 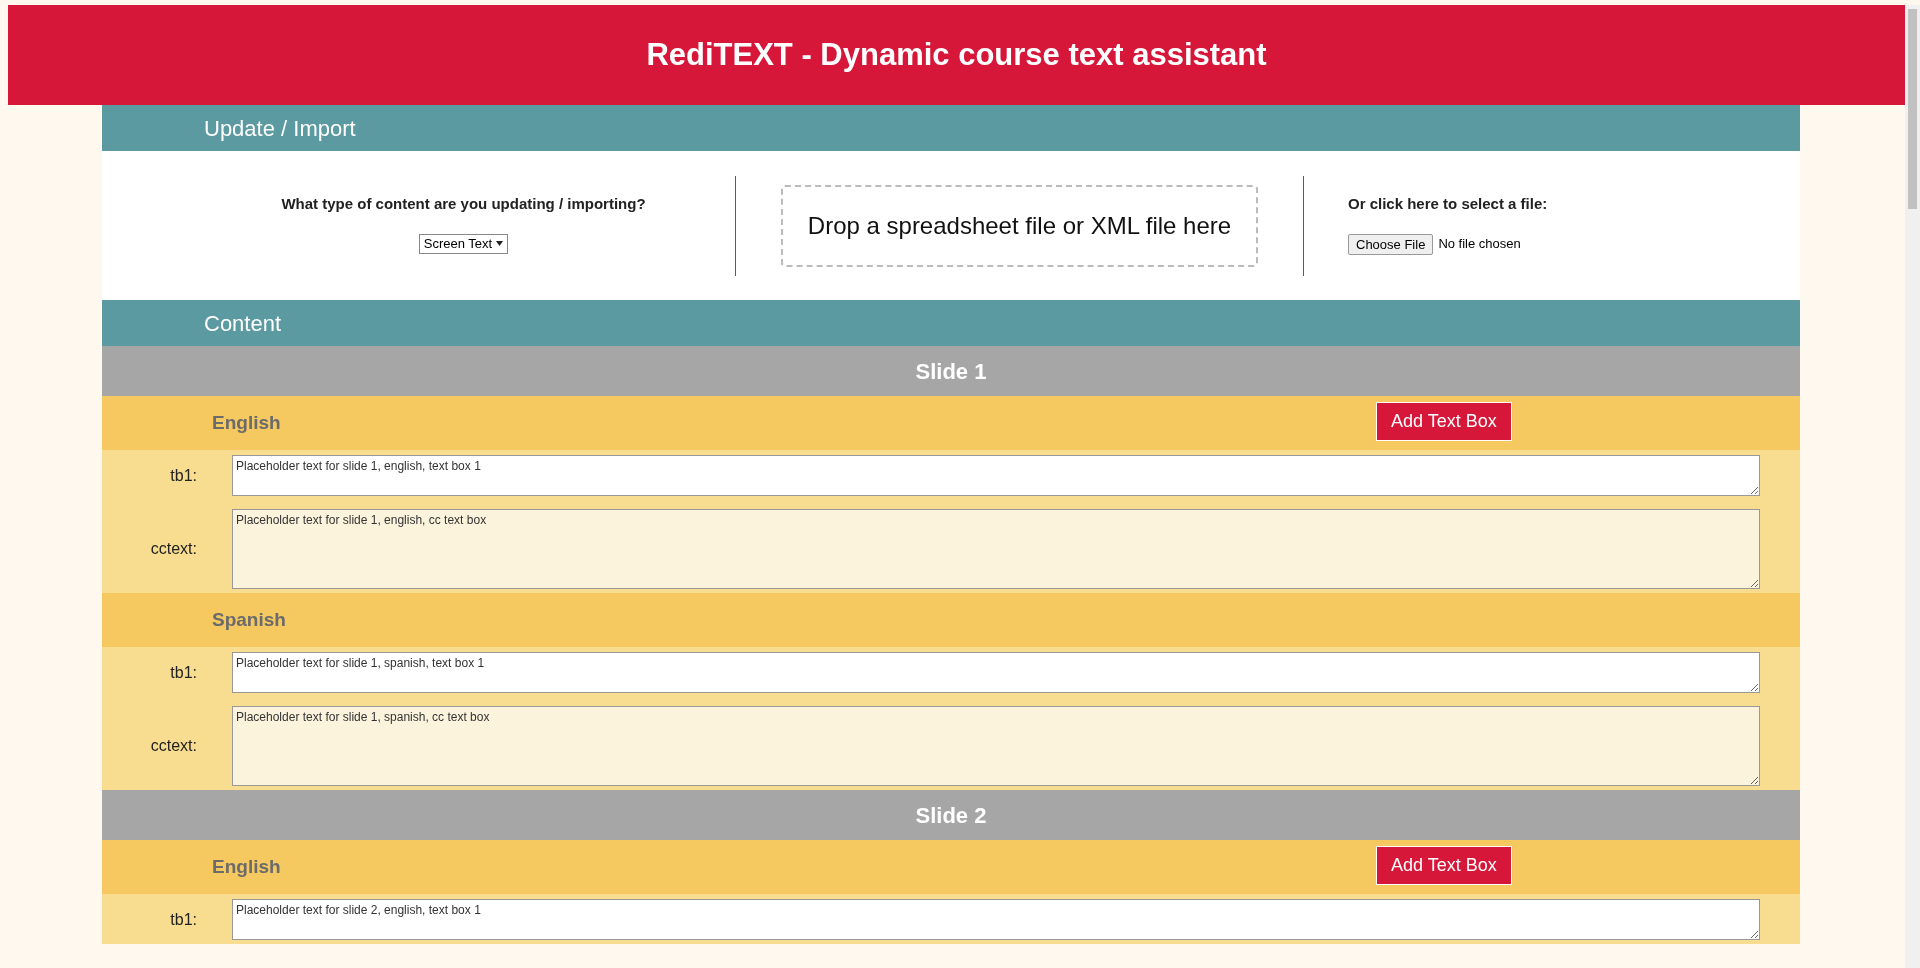 I want to click on app-title: RediTEXT - Dynamic course text assistant, so click(x=956, y=54).